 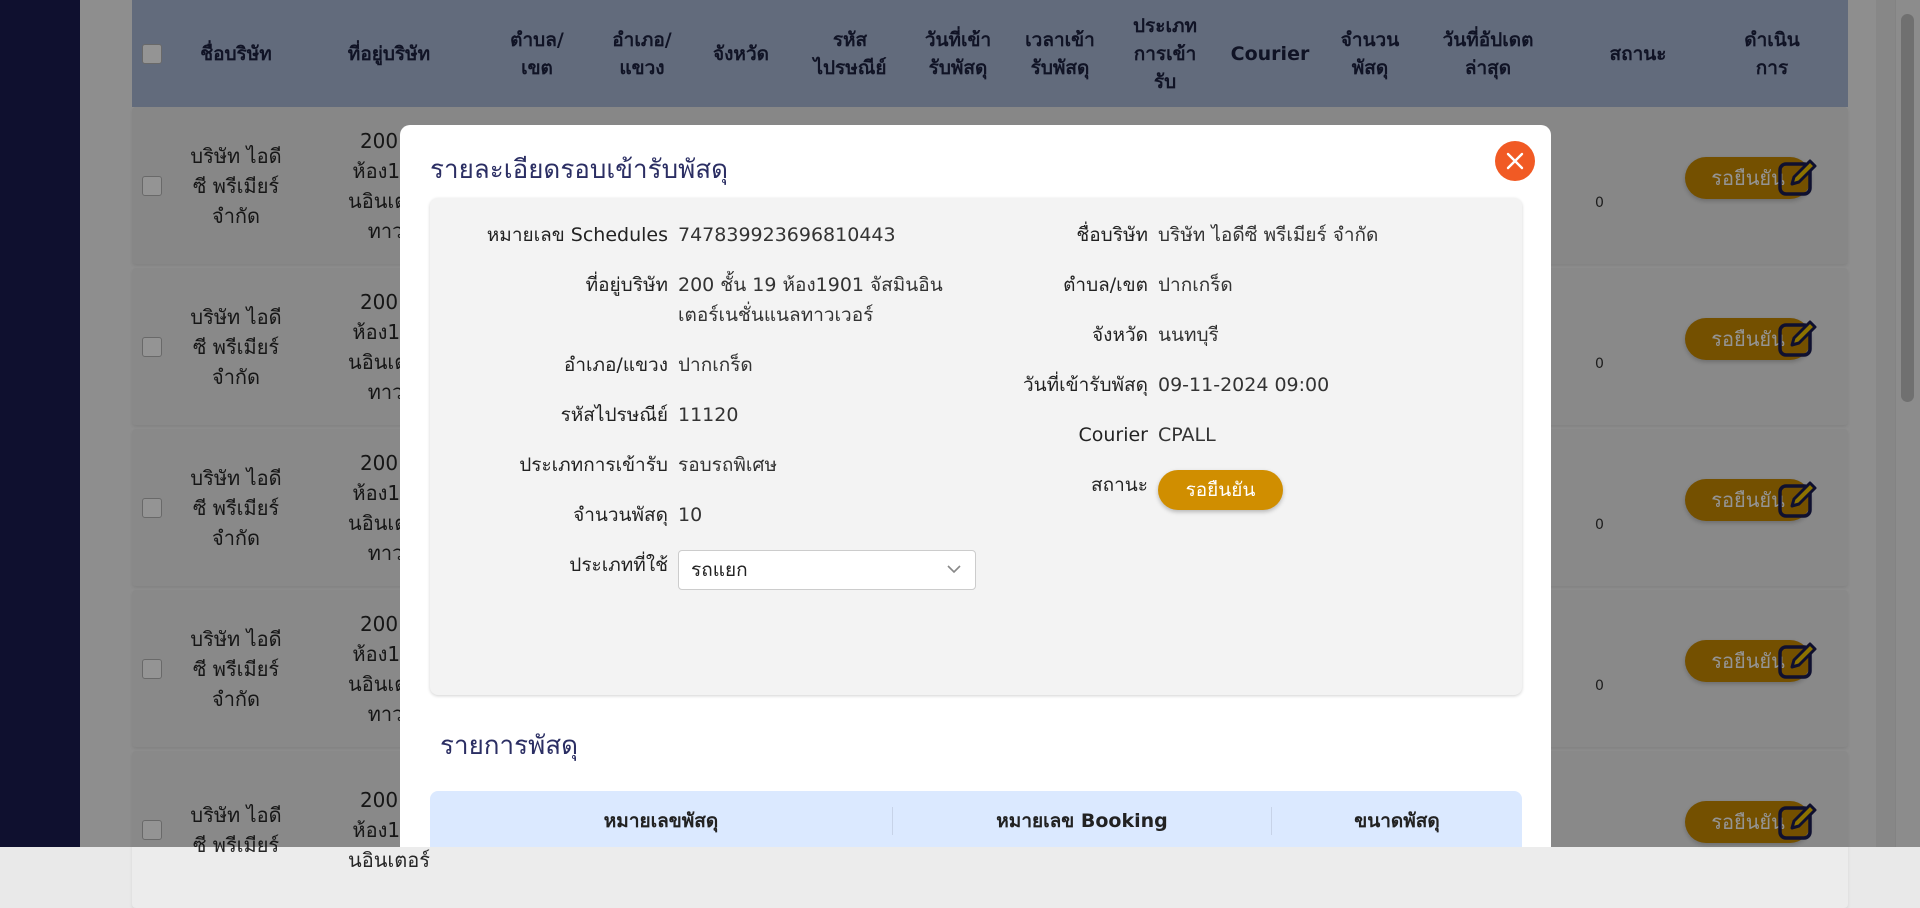 I want to click on pickup-type-label: ประเภทการเข้ารับ, so click(x=593, y=465).